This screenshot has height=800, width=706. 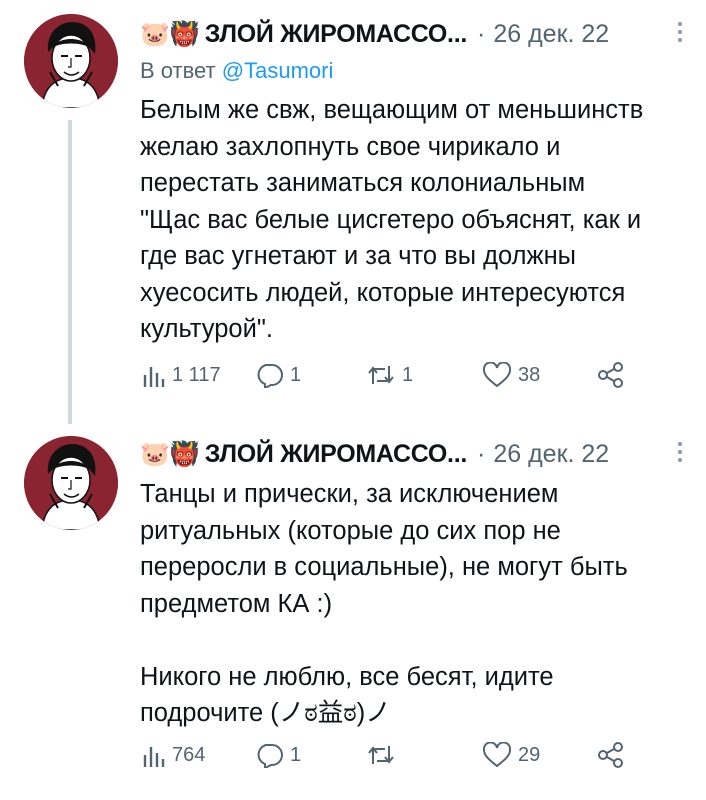 I want to click on tweet-line: Белым же свж, вещающим от меньшинств, so click(x=392, y=110).